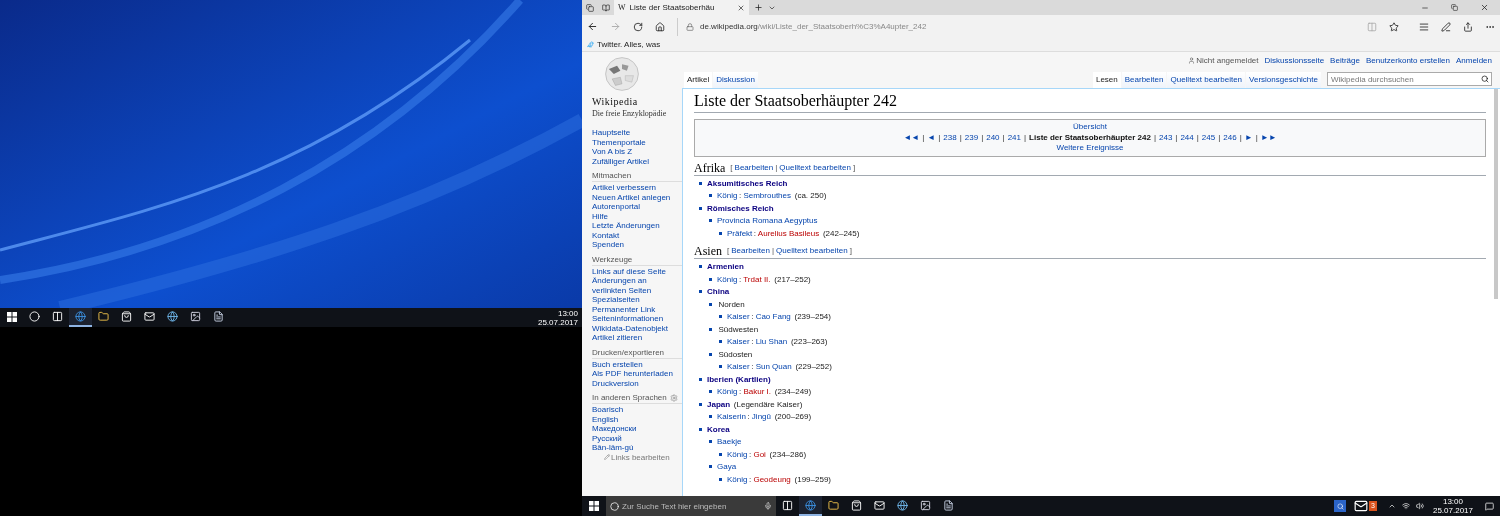 This screenshot has width=1500, height=516. What do you see at coordinates (1409, 79) in the screenshot?
I see `search-field: Wikipedia durchsuchen` at bounding box center [1409, 79].